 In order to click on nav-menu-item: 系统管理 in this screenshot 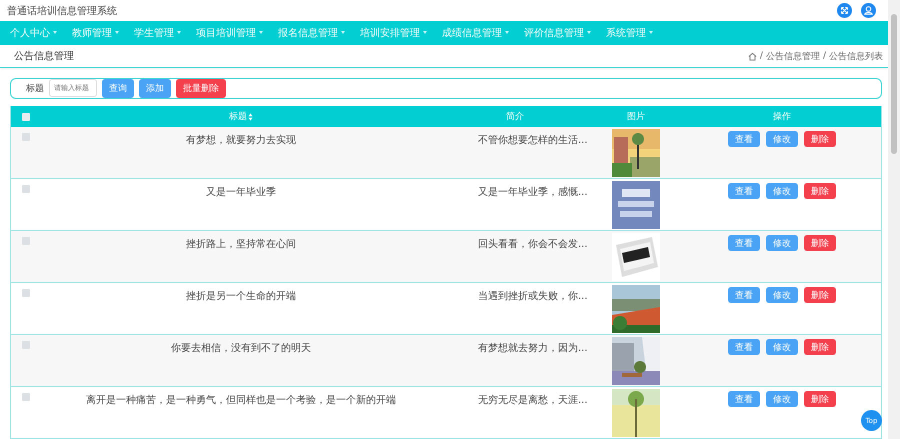, I will do `click(629, 33)`.